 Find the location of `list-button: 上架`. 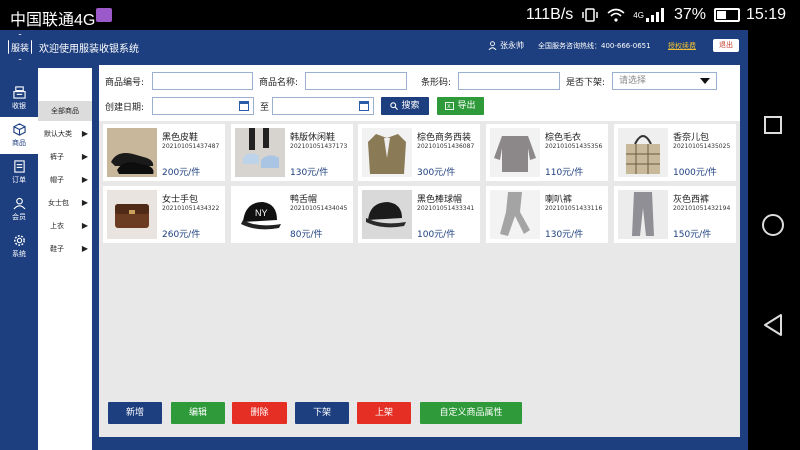

list-button: 上架 is located at coordinates (384, 413).